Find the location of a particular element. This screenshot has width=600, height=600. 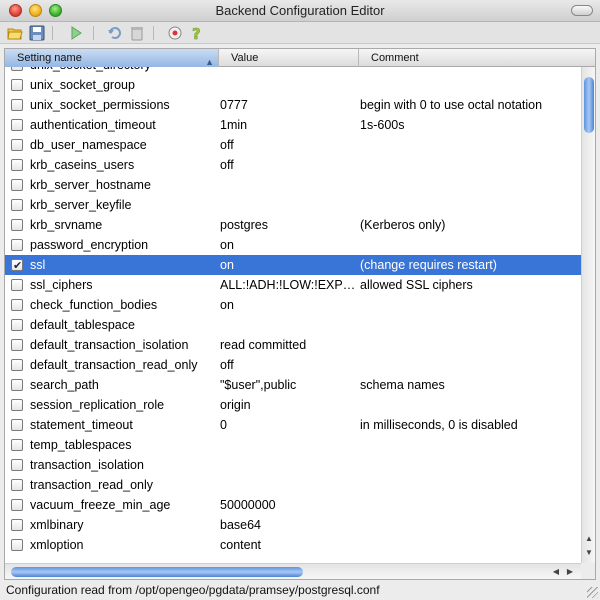

table-row: transaction_read_only is located at coordinates (293, 485).